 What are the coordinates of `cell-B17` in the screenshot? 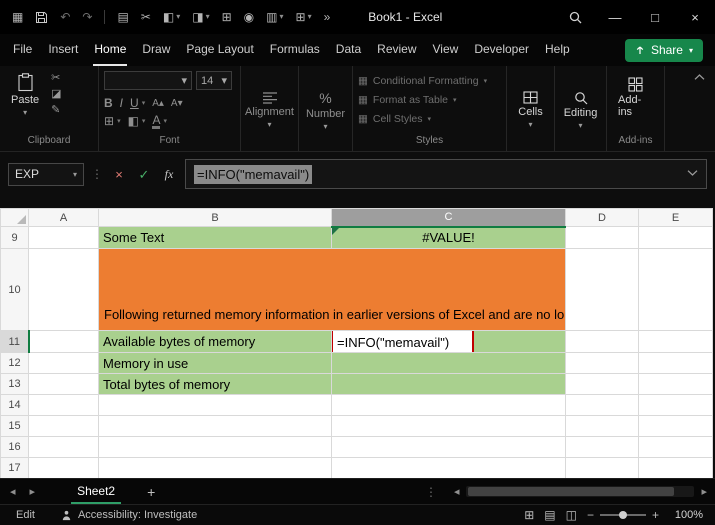 It's located at (215, 468).